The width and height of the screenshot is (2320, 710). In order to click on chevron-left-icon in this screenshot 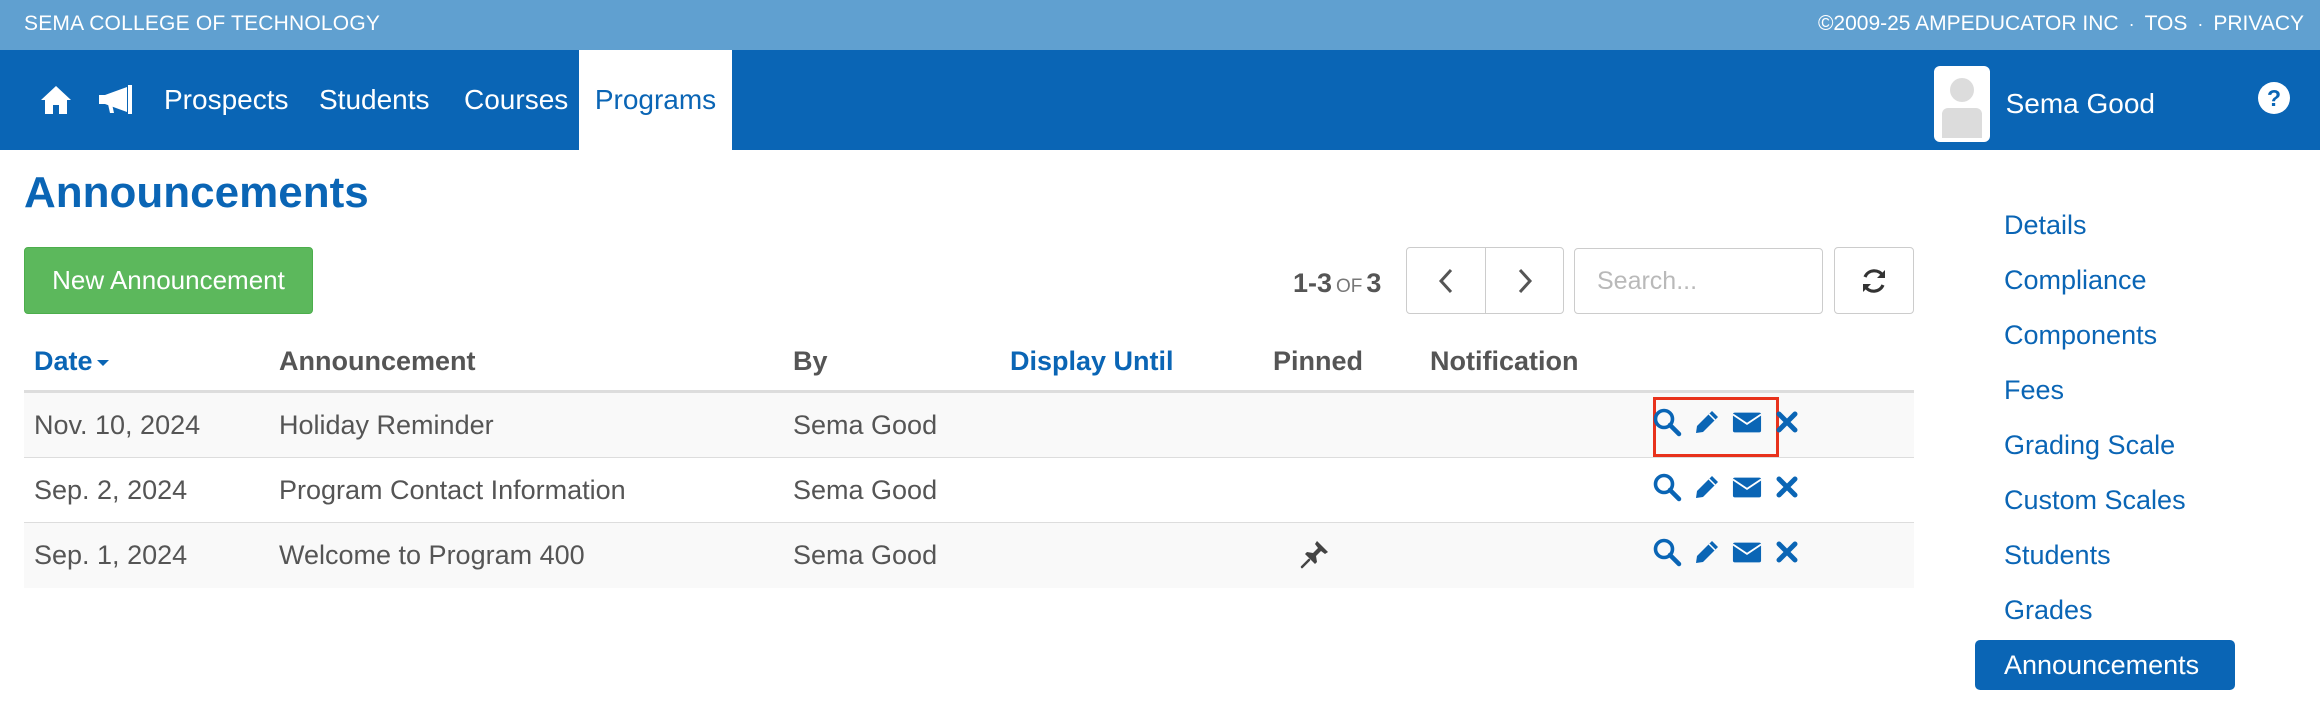, I will do `click(1445, 280)`.